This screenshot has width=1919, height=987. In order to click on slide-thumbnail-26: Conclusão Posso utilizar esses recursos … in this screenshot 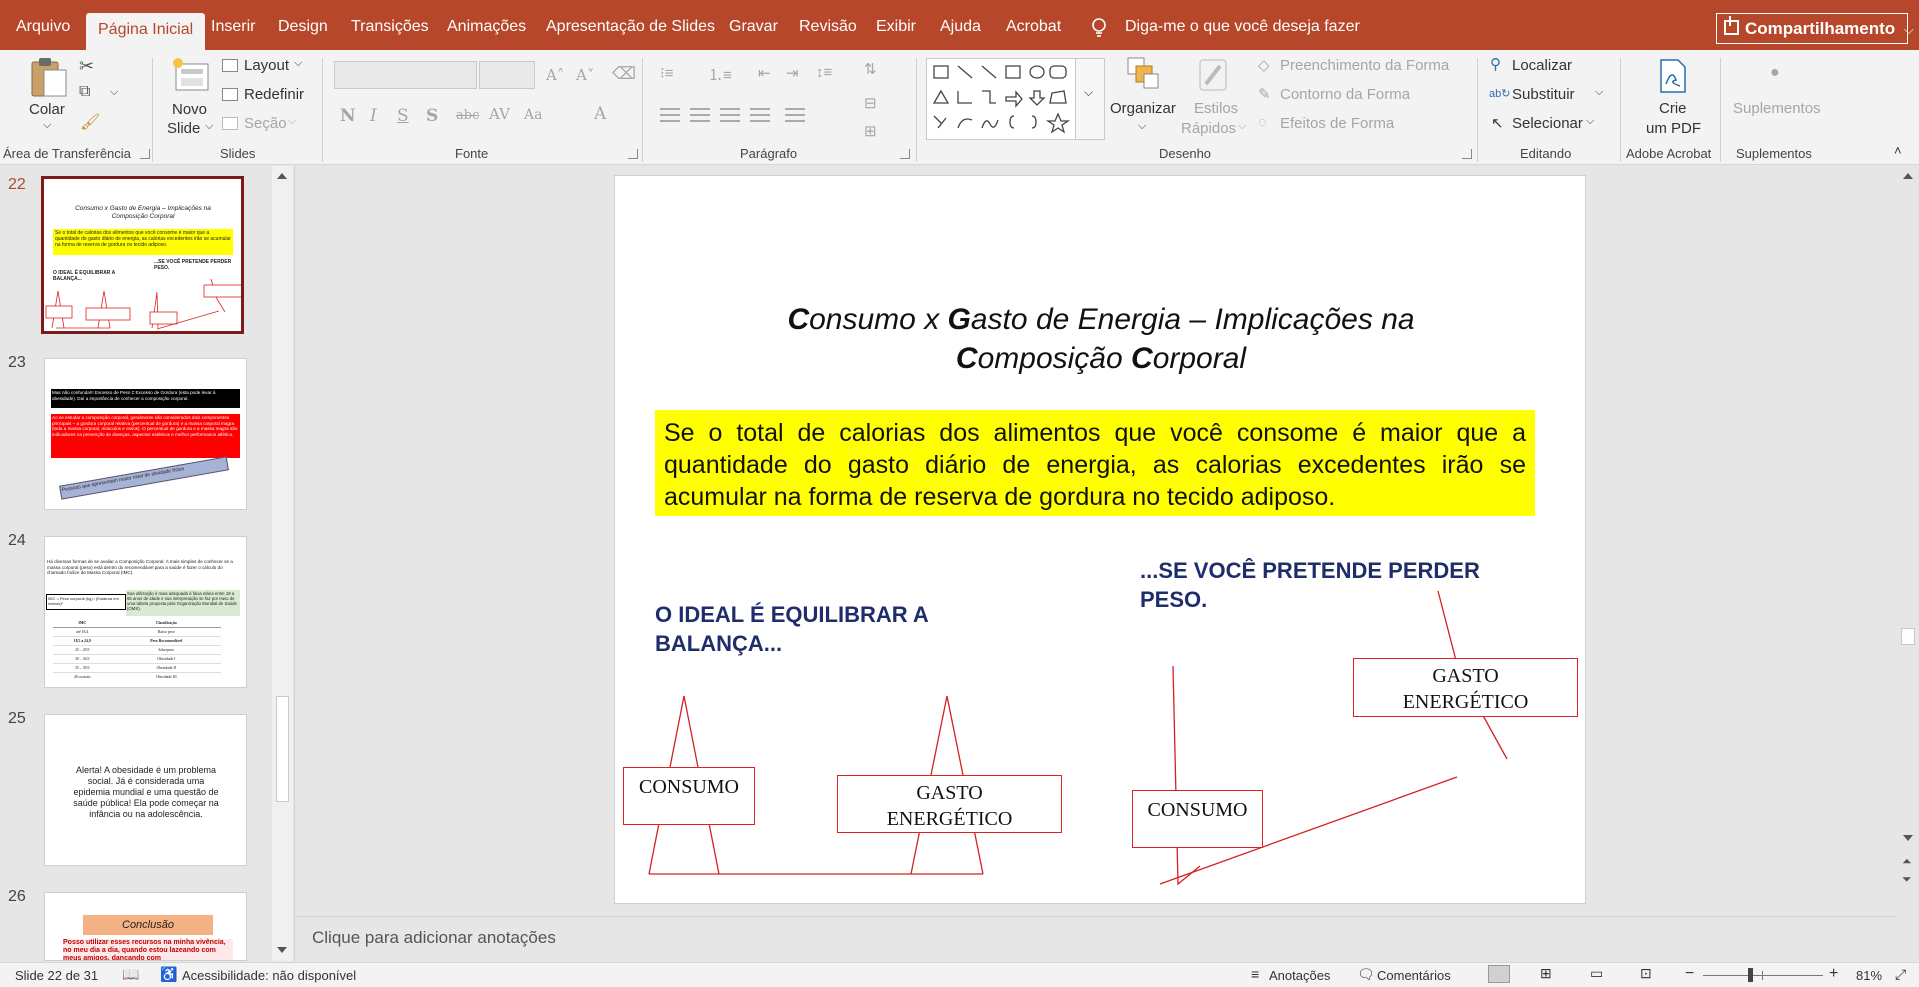, I will do `click(145, 926)`.